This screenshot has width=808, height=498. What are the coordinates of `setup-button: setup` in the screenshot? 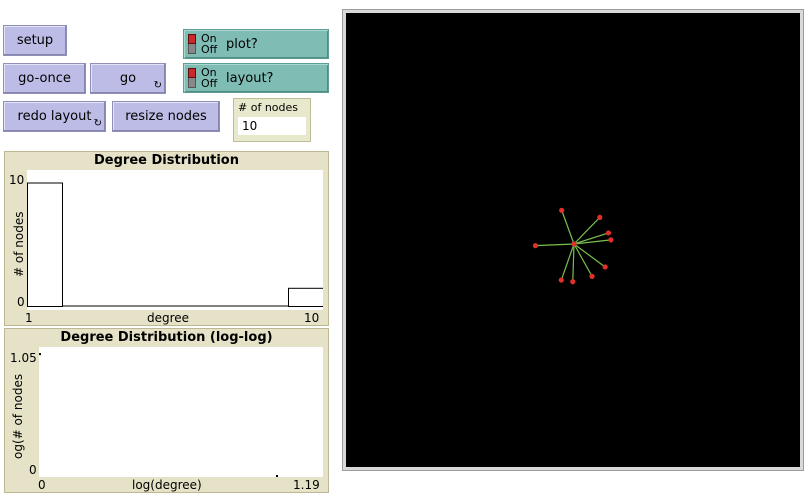 It's located at (35, 40).